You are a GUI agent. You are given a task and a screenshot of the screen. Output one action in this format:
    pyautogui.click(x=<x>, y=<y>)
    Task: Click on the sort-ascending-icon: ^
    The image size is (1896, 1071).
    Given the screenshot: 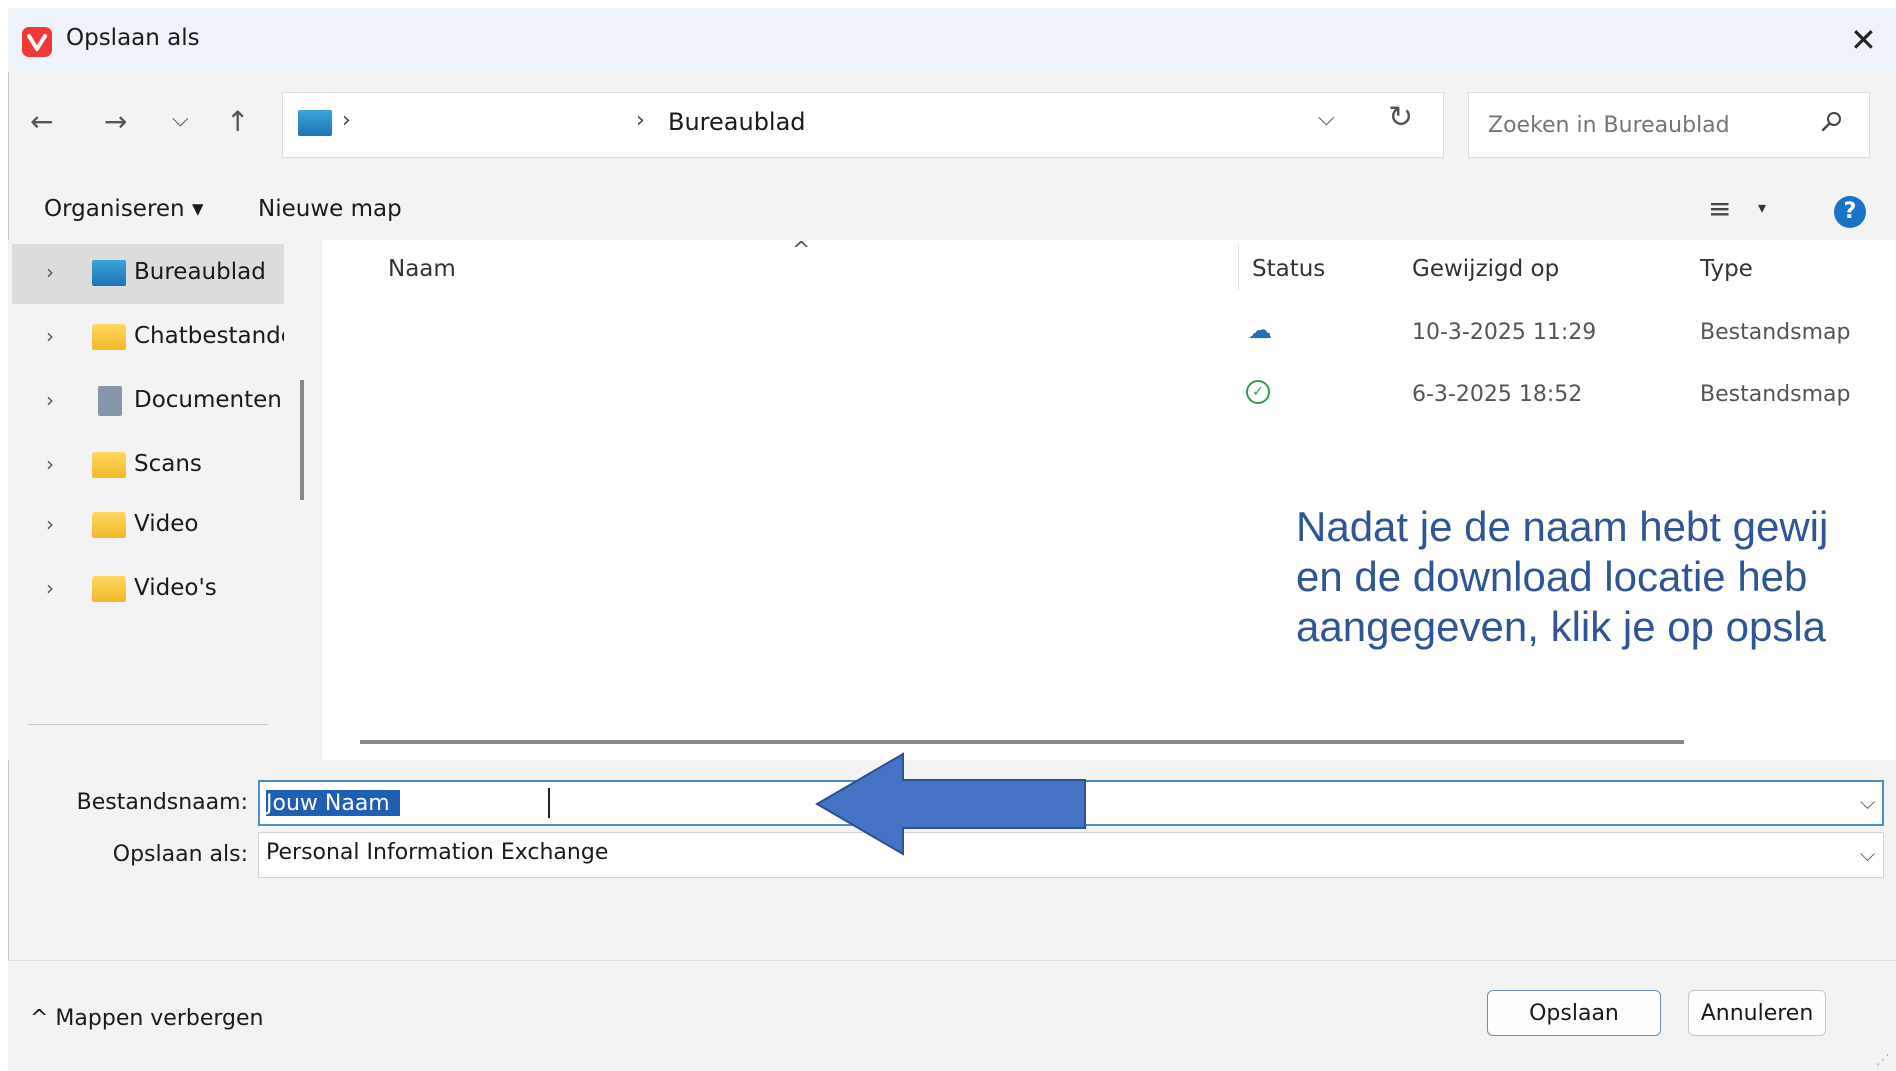 What is the action you would take?
    pyautogui.click(x=801, y=250)
    